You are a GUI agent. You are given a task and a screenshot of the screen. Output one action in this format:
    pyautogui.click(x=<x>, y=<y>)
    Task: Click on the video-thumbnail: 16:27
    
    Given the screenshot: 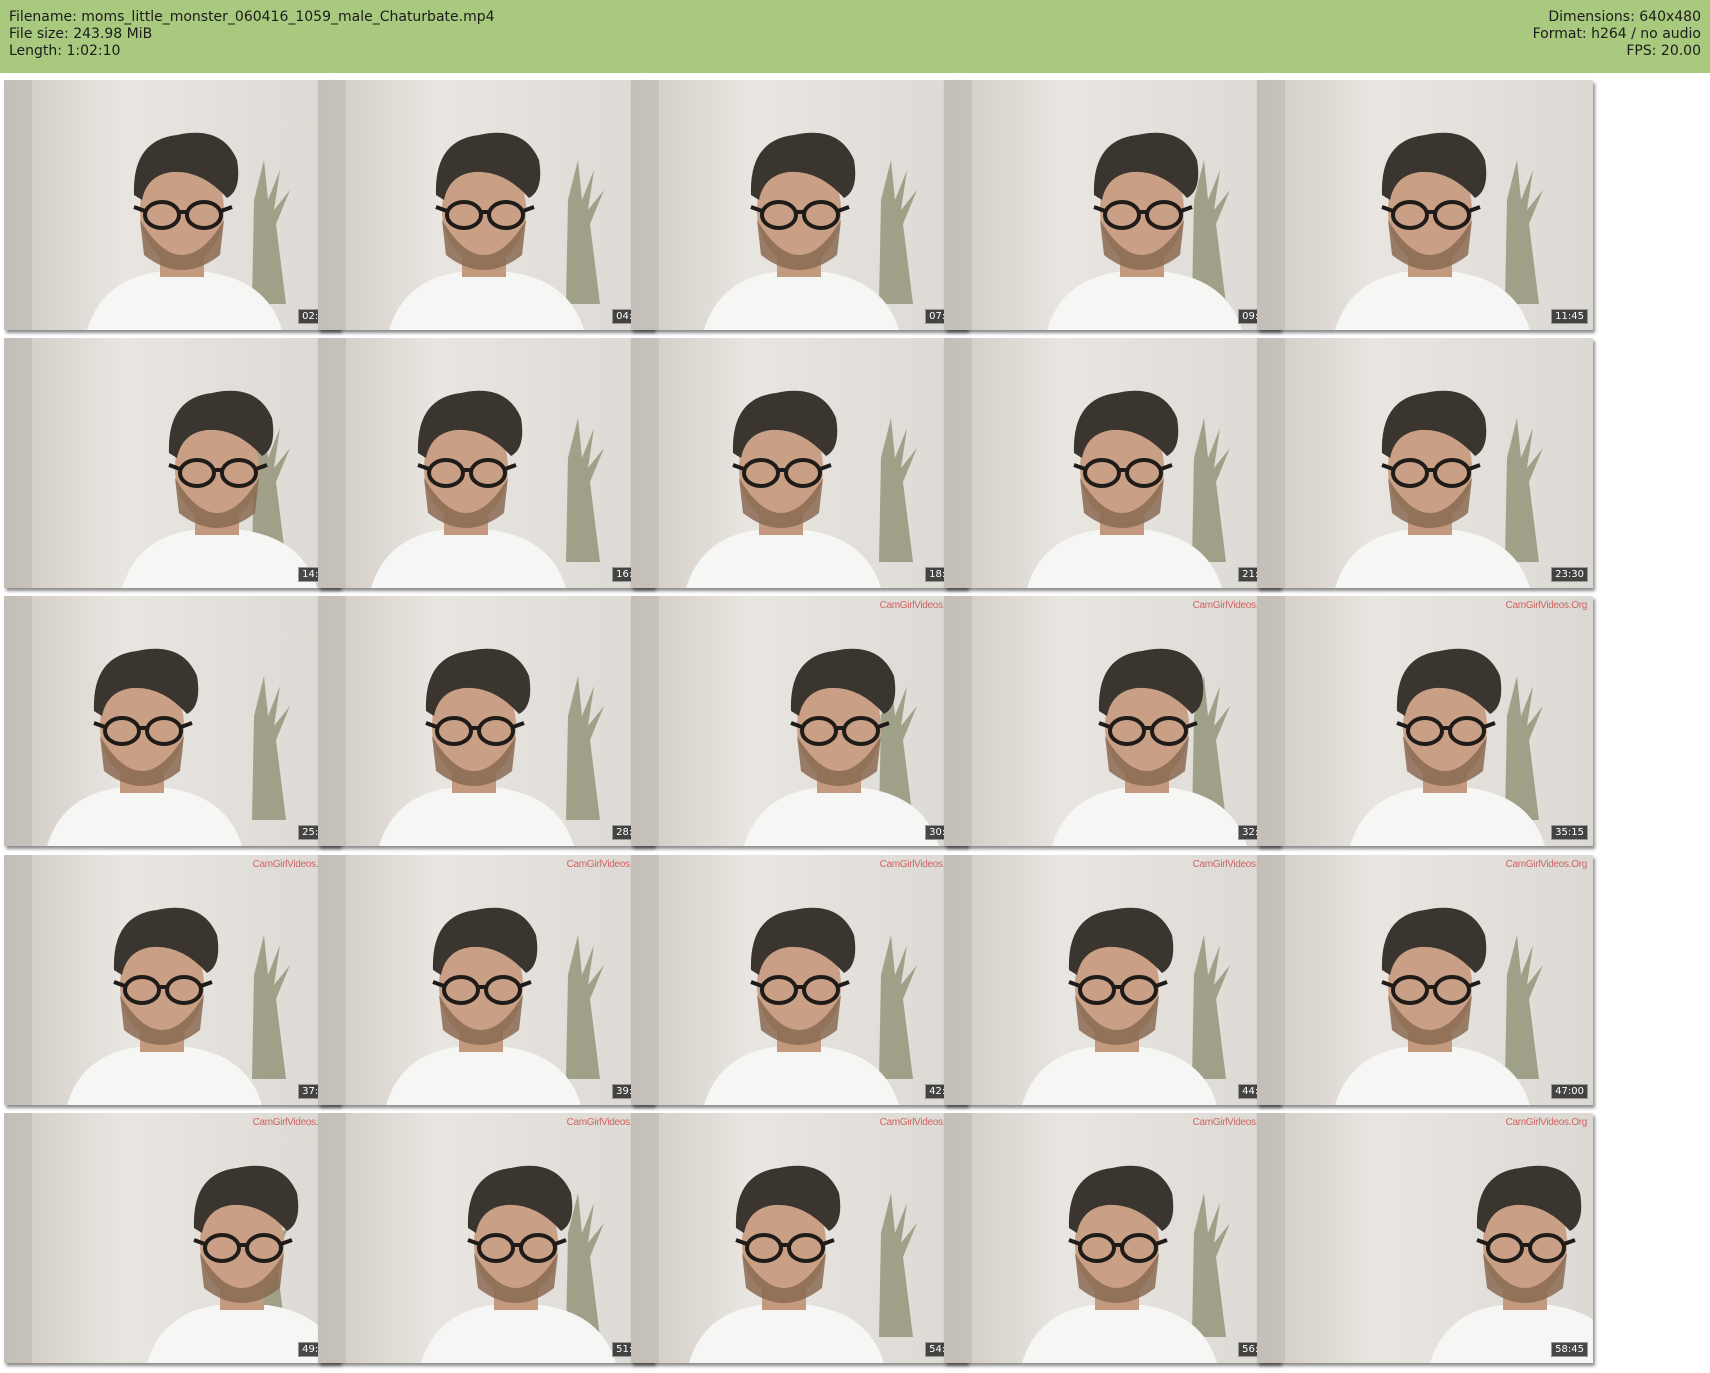 What is the action you would take?
    pyautogui.click(x=486, y=463)
    